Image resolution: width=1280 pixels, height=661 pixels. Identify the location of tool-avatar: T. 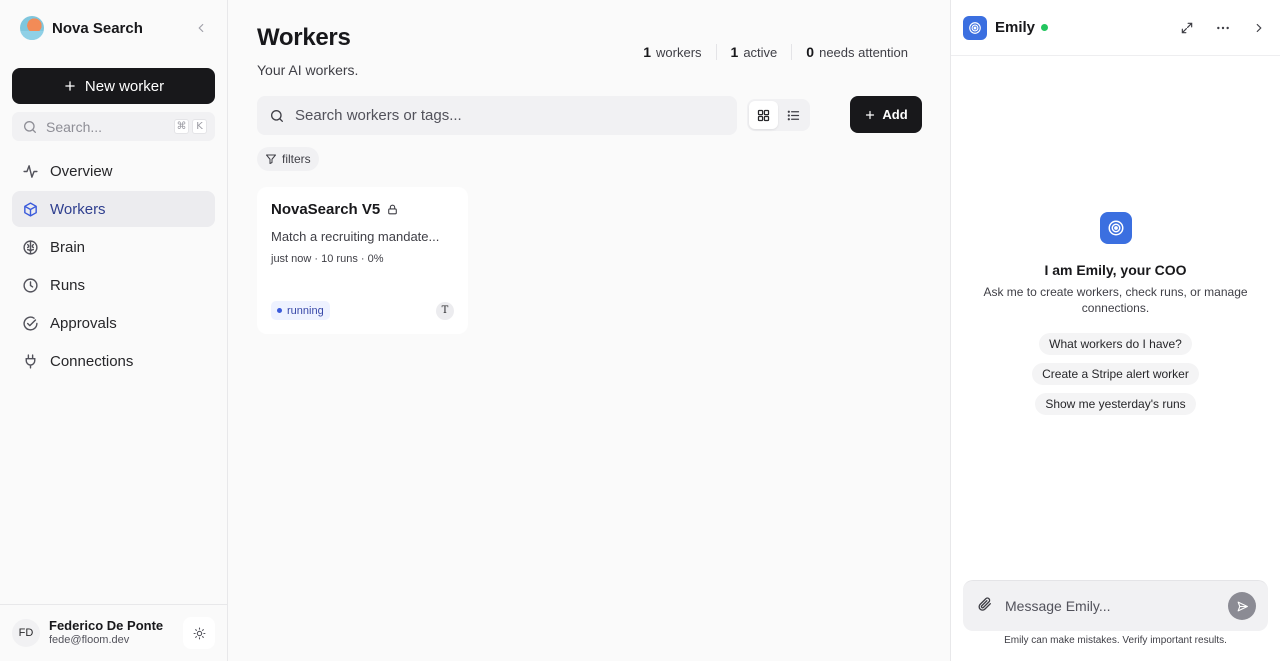
(445, 310).